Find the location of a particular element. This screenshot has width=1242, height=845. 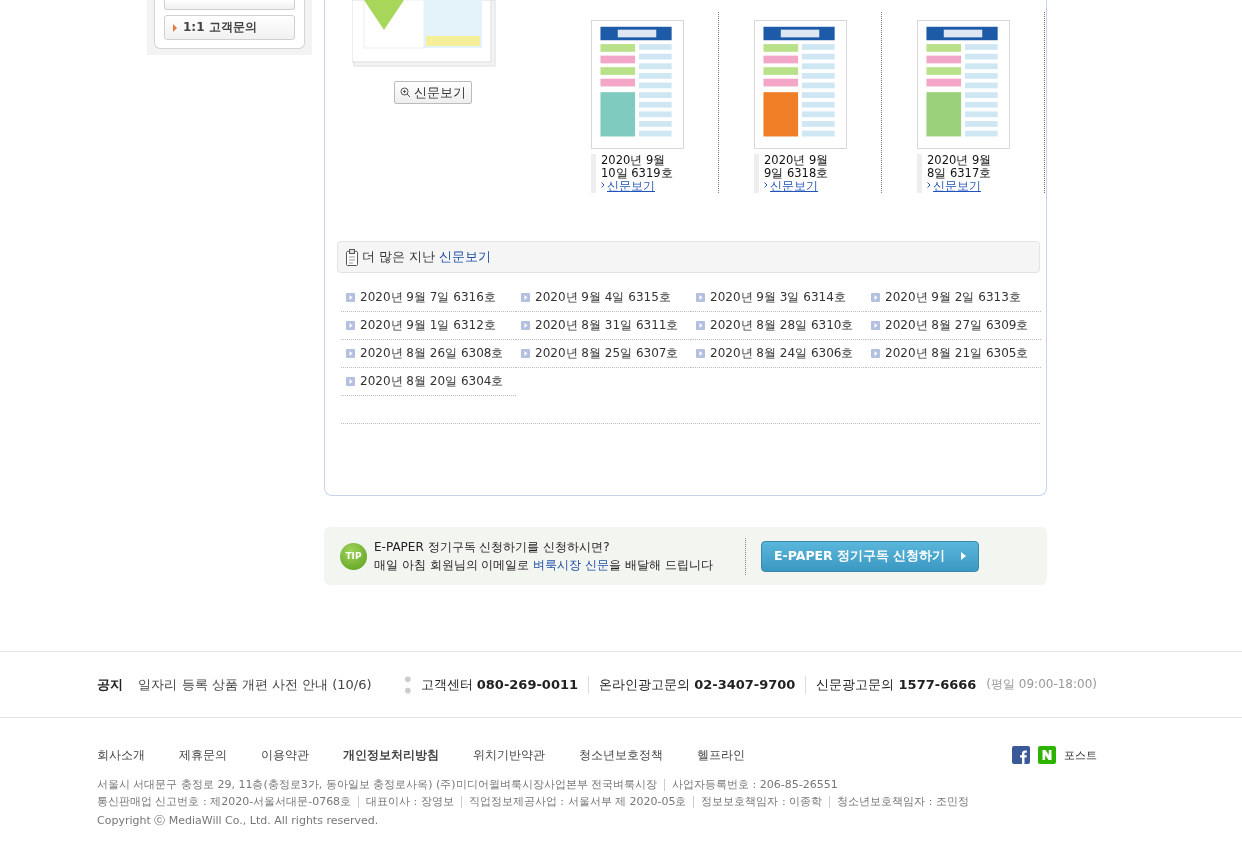

archive-item: 2020년 8월 28일 6310호 is located at coordinates (778, 326).